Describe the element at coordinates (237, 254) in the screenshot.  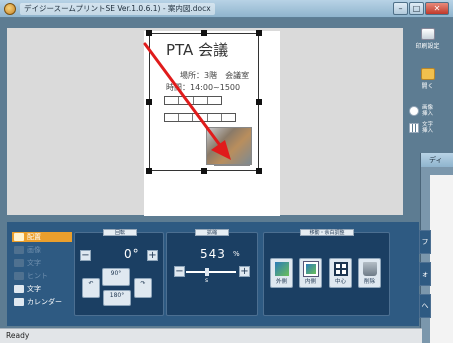
I see `scale-unit: %` at that location.